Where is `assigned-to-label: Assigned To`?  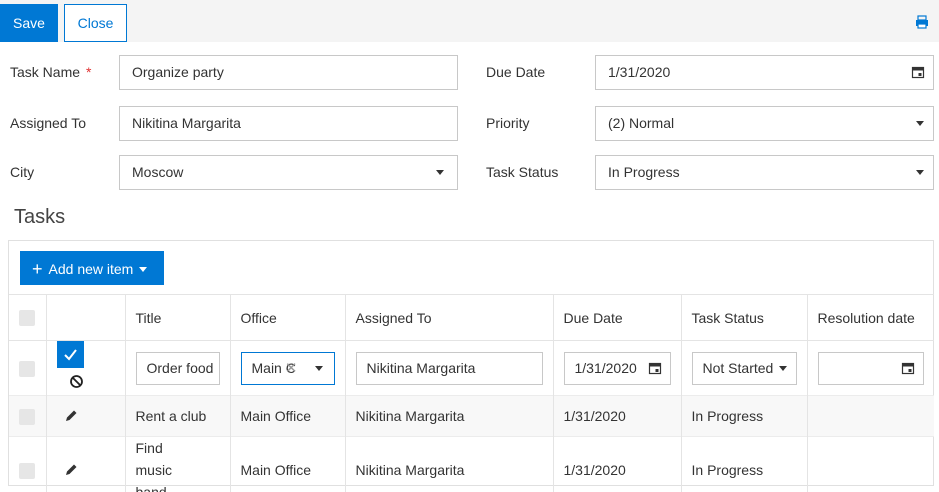 assigned-to-label: Assigned To is located at coordinates (48, 123).